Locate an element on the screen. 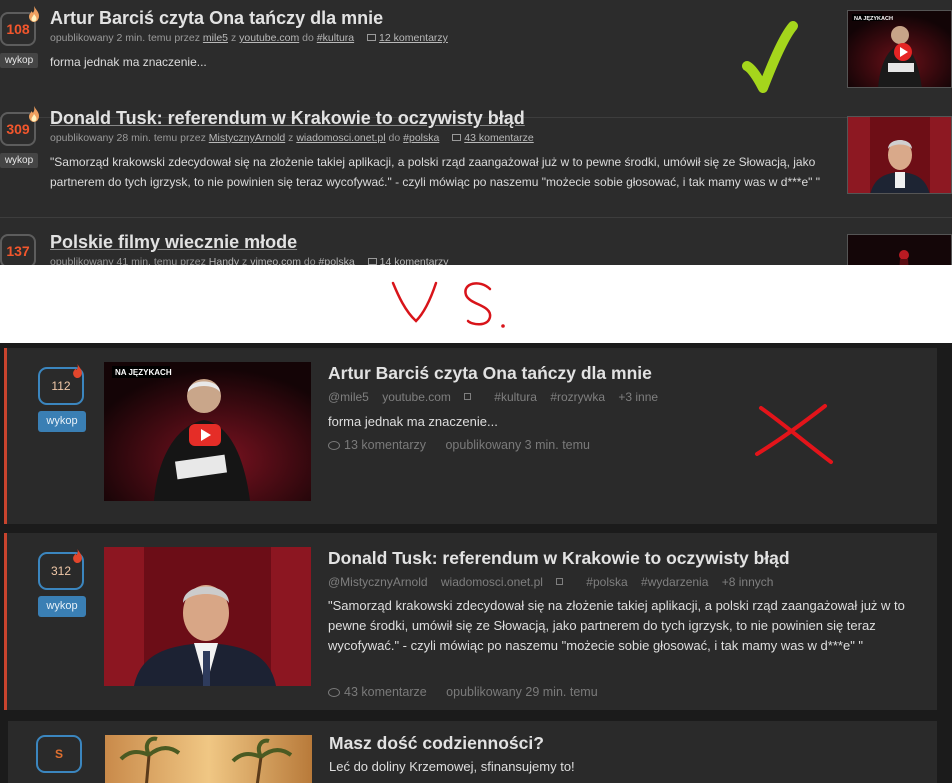 Image resolution: width=952 pixels, height=783 pixels. vote-count: 137 is located at coordinates (18, 249).